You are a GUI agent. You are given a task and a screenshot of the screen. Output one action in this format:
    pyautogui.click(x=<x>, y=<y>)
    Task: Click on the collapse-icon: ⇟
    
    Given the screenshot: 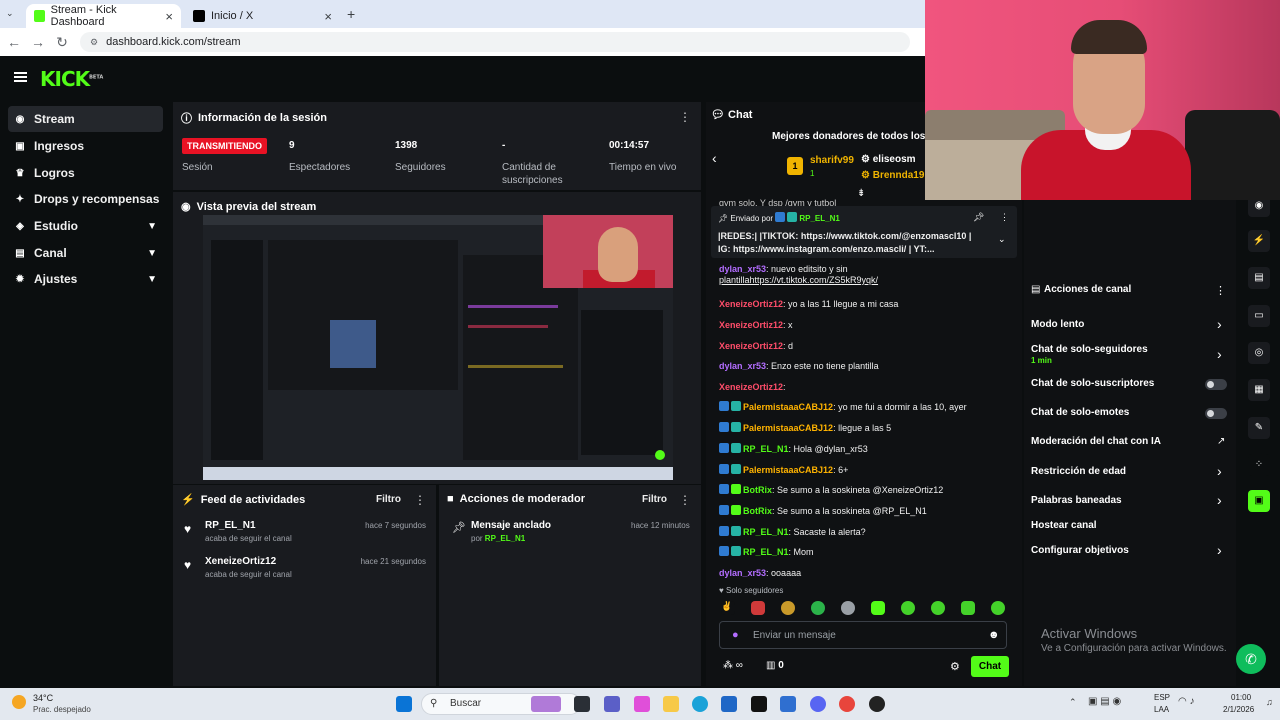 What is the action you would take?
    pyautogui.click(x=861, y=193)
    